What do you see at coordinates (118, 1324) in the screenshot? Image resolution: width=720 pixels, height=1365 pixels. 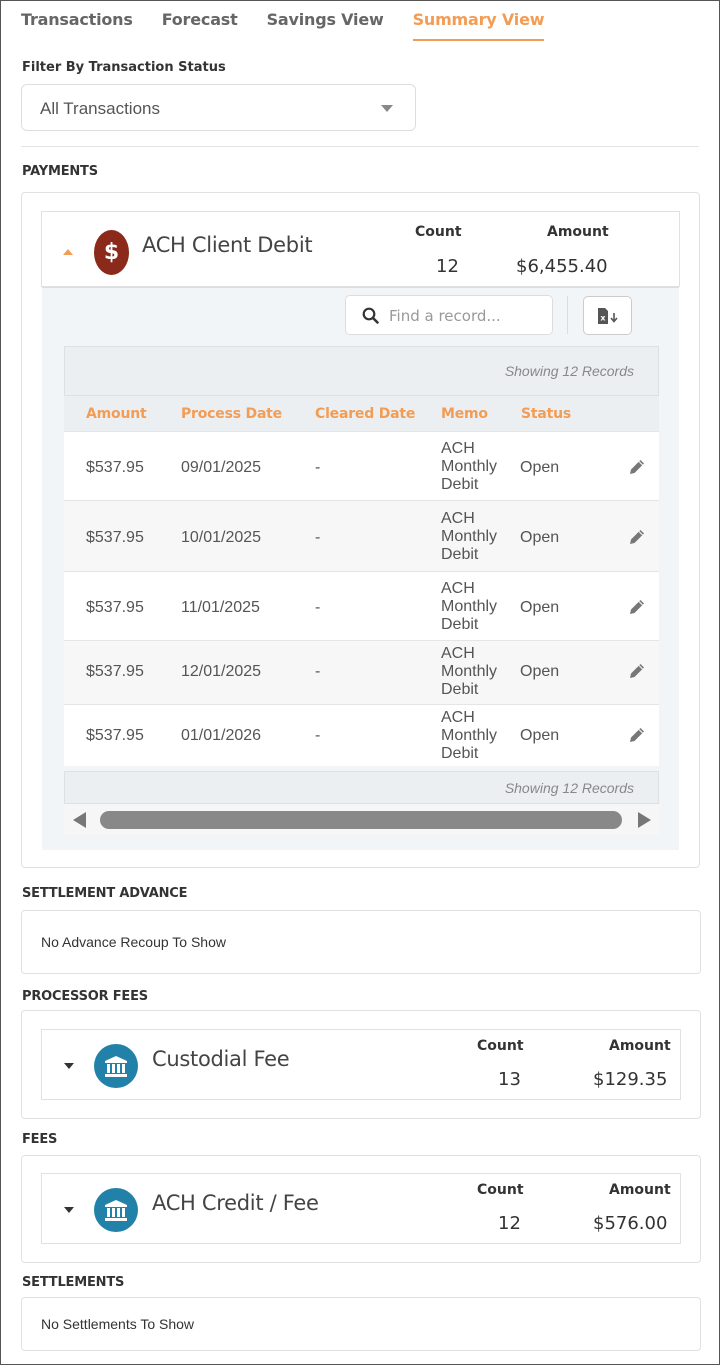 I see `empty-message: No Settlements To Show` at bounding box center [118, 1324].